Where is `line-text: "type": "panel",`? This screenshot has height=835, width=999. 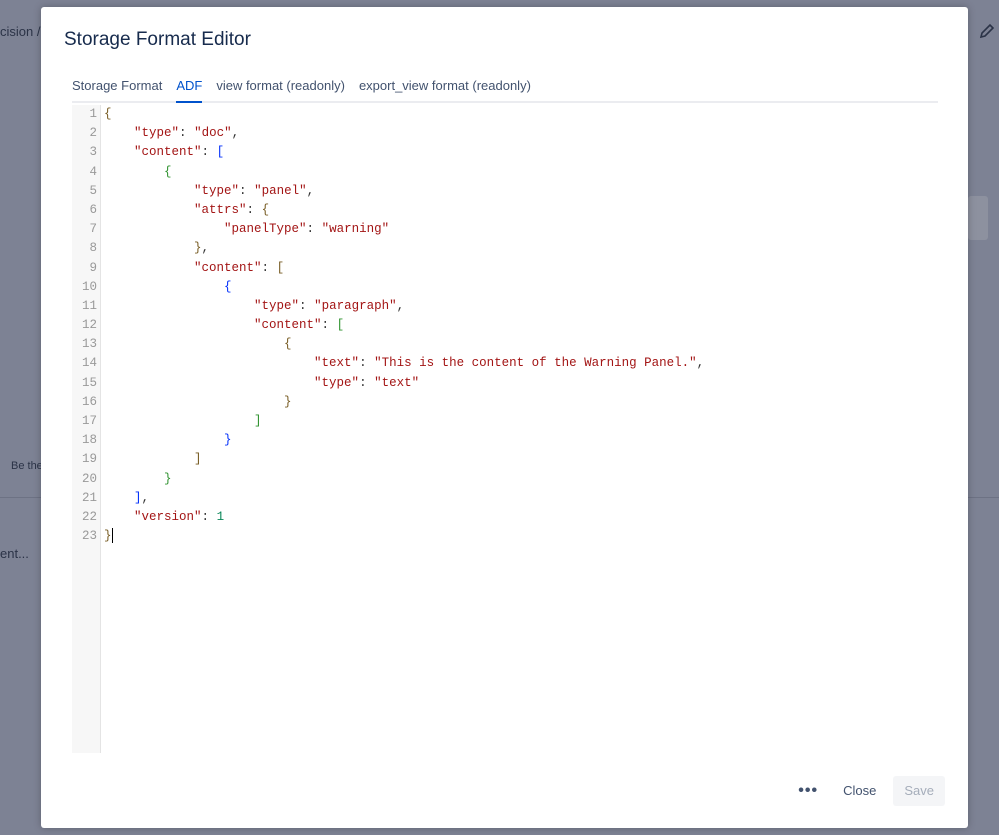 line-text: "type": "panel", is located at coordinates (254, 190).